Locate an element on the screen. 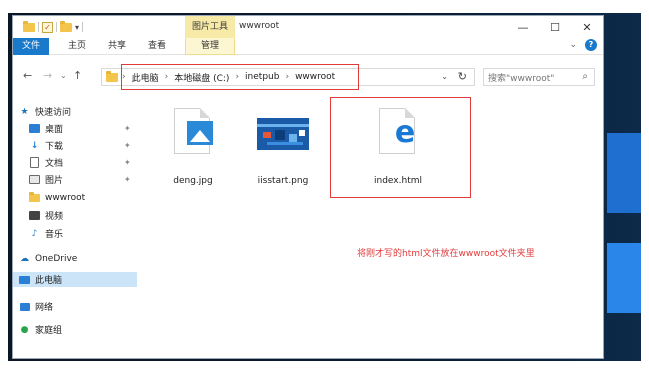 This screenshot has width=649, height=388. star-icon: ★ is located at coordinates (24, 111).